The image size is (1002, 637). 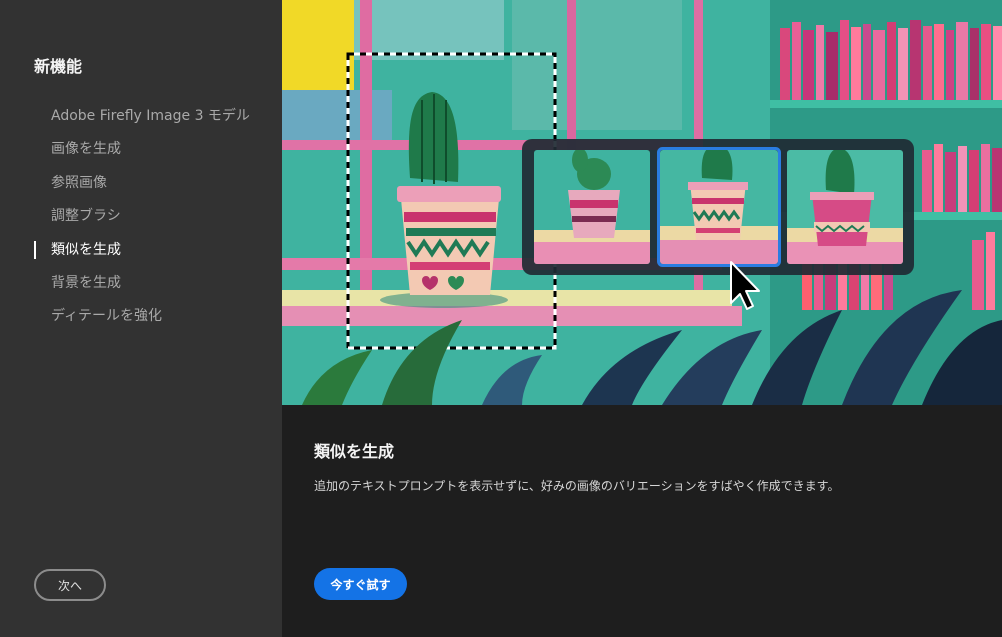 What do you see at coordinates (86, 249) in the screenshot?
I see `sidebar-item-label: 類似を生成` at bounding box center [86, 249].